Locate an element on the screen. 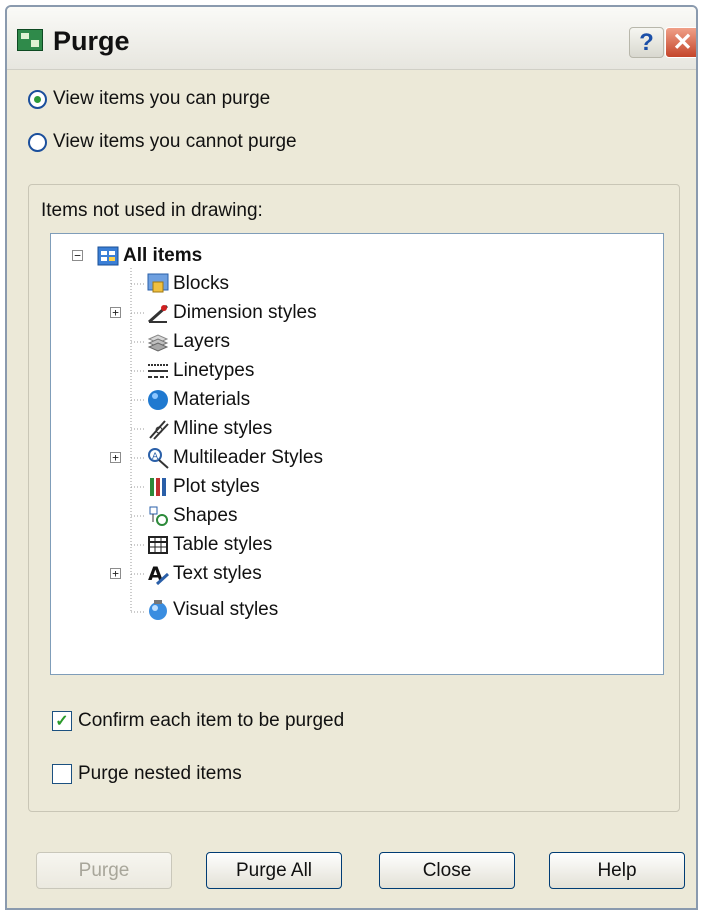  tree-item-table-styles: Table styles is located at coordinates (209, 545).